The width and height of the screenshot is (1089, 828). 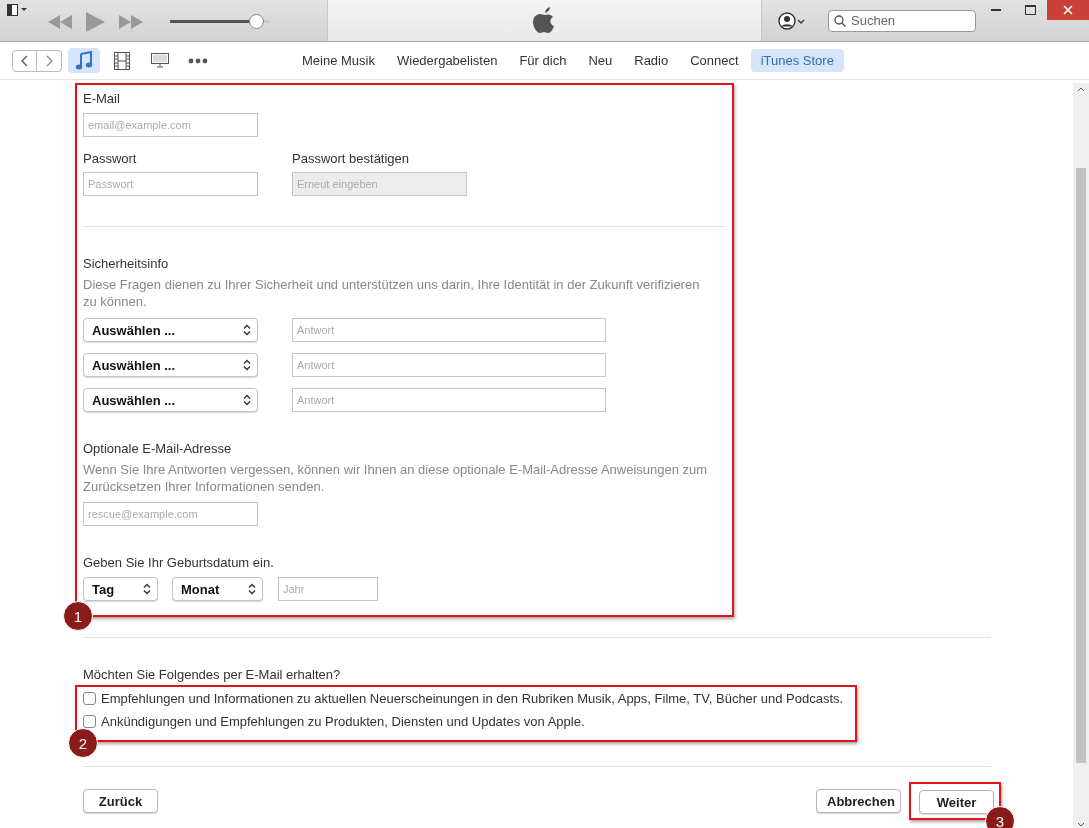 What do you see at coordinates (78, 616) in the screenshot?
I see `step-badge: 1` at bounding box center [78, 616].